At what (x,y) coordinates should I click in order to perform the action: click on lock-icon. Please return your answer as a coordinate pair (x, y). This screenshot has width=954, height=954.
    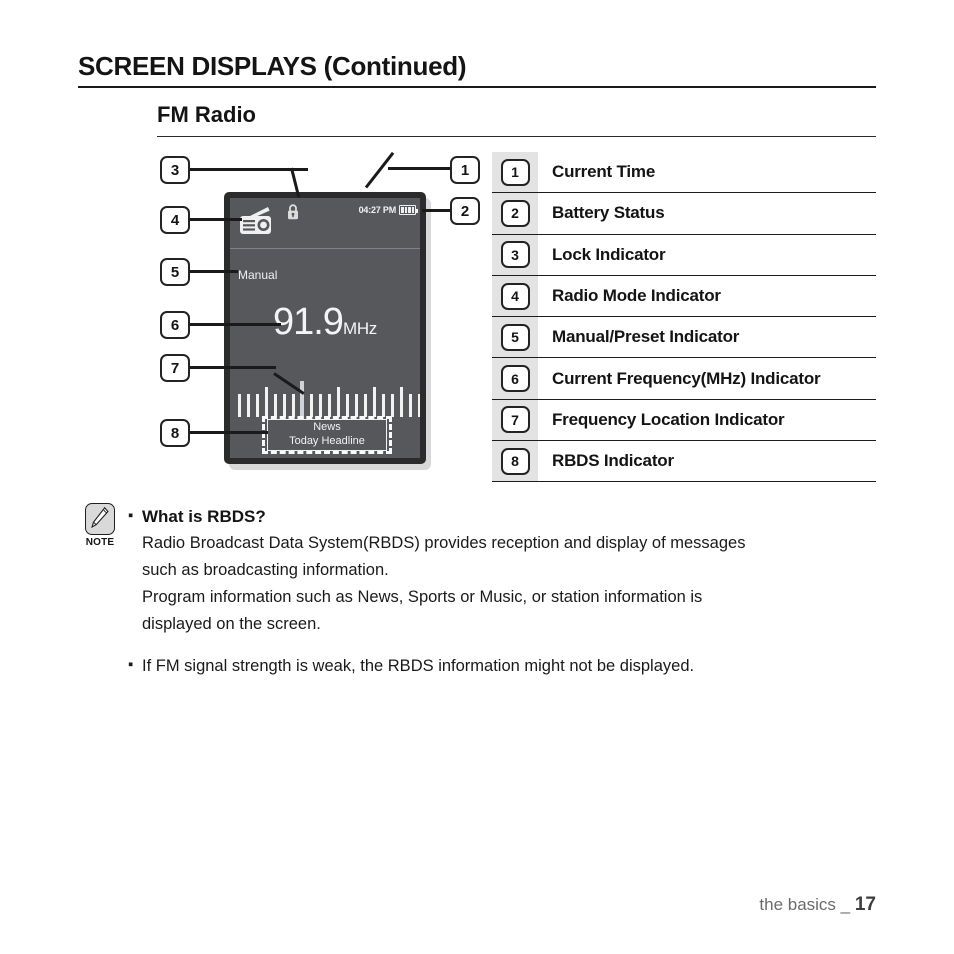
    Looking at the image, I should click on (293, 212).